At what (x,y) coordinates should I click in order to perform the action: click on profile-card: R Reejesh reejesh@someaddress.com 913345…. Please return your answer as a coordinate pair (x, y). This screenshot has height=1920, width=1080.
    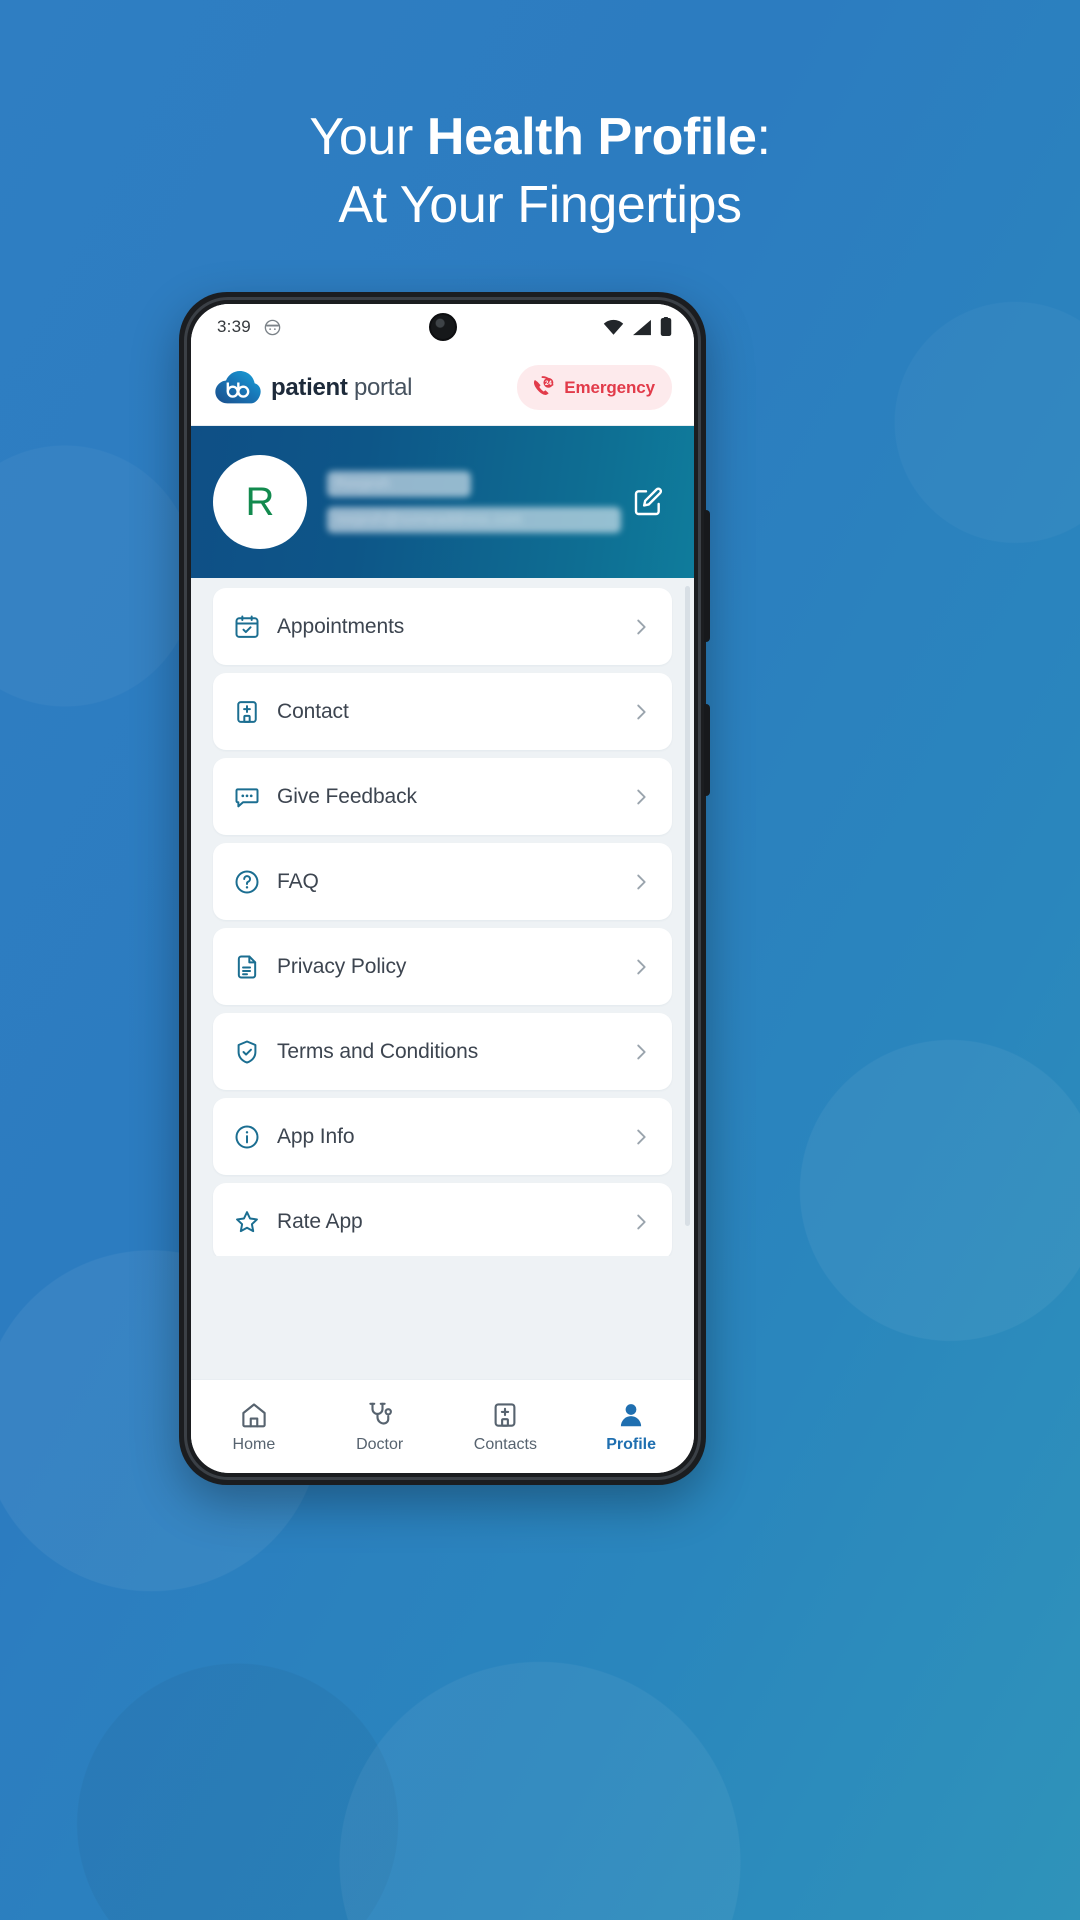
    Looking at the image, I should click on (442, 585).